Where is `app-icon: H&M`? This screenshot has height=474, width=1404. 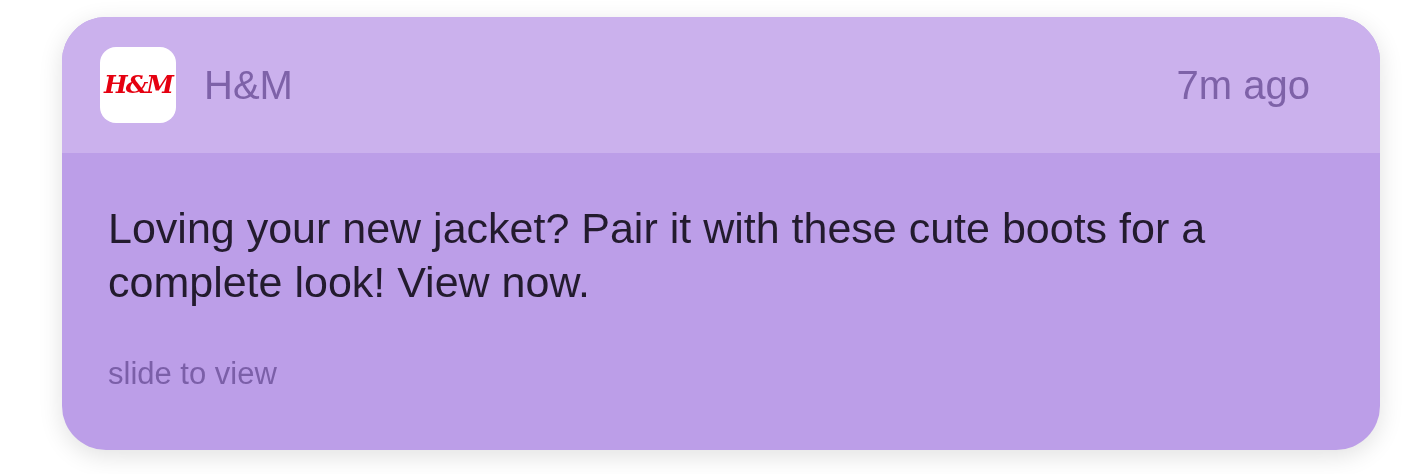 app-icon: H&M is located at coordinates (138, 85).